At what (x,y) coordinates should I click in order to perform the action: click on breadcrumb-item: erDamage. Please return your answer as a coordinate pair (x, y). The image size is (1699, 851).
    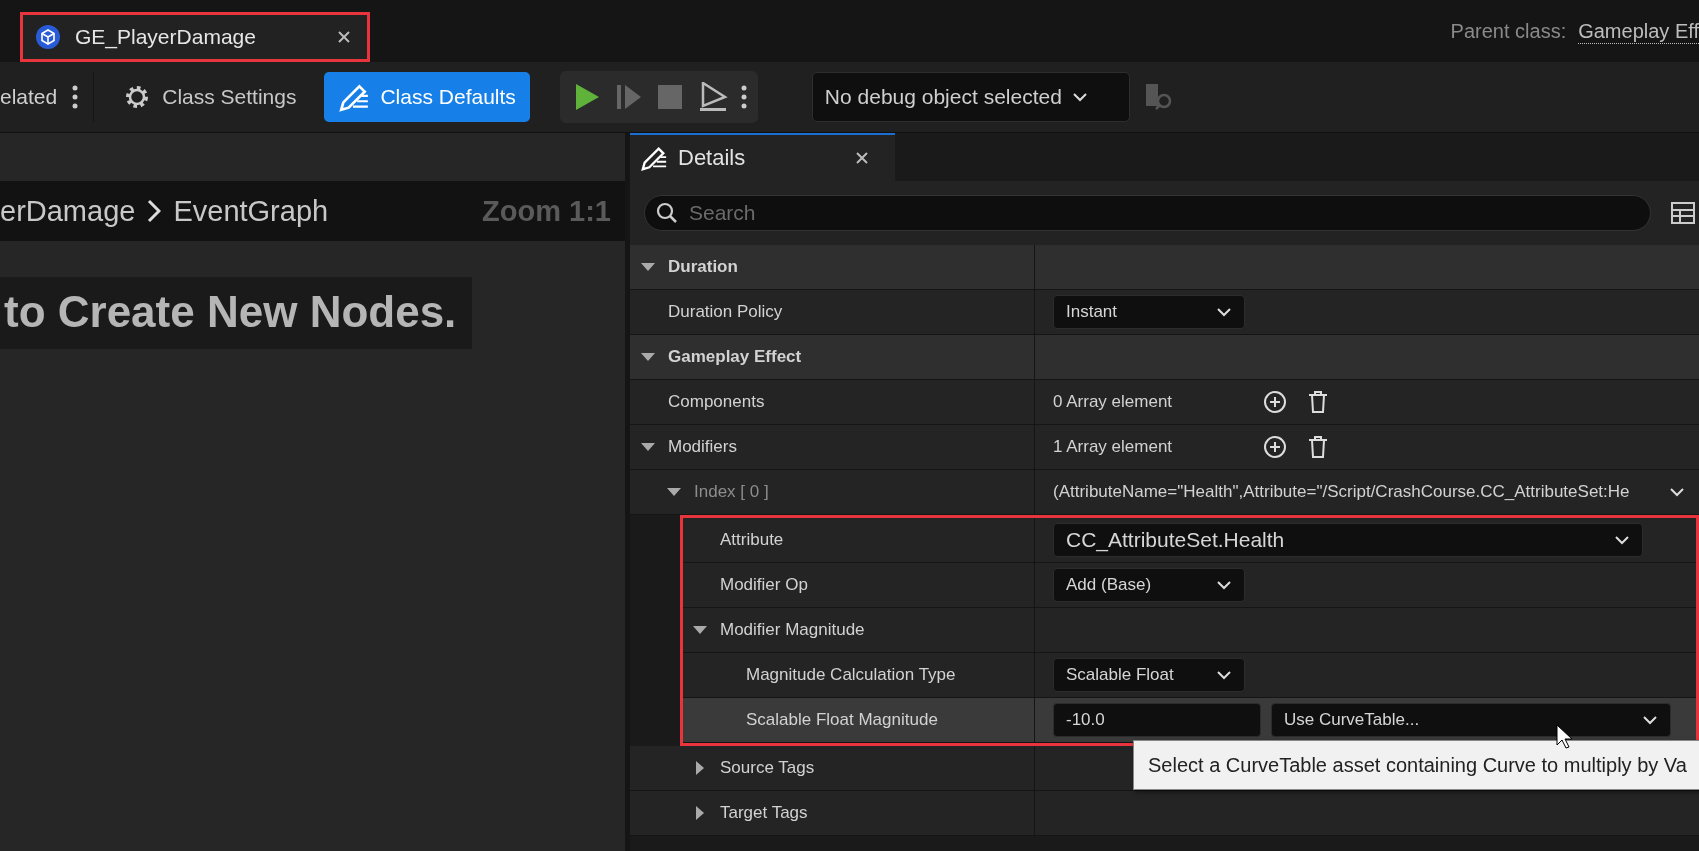
    Looking at the image, I should click on (68, 211).